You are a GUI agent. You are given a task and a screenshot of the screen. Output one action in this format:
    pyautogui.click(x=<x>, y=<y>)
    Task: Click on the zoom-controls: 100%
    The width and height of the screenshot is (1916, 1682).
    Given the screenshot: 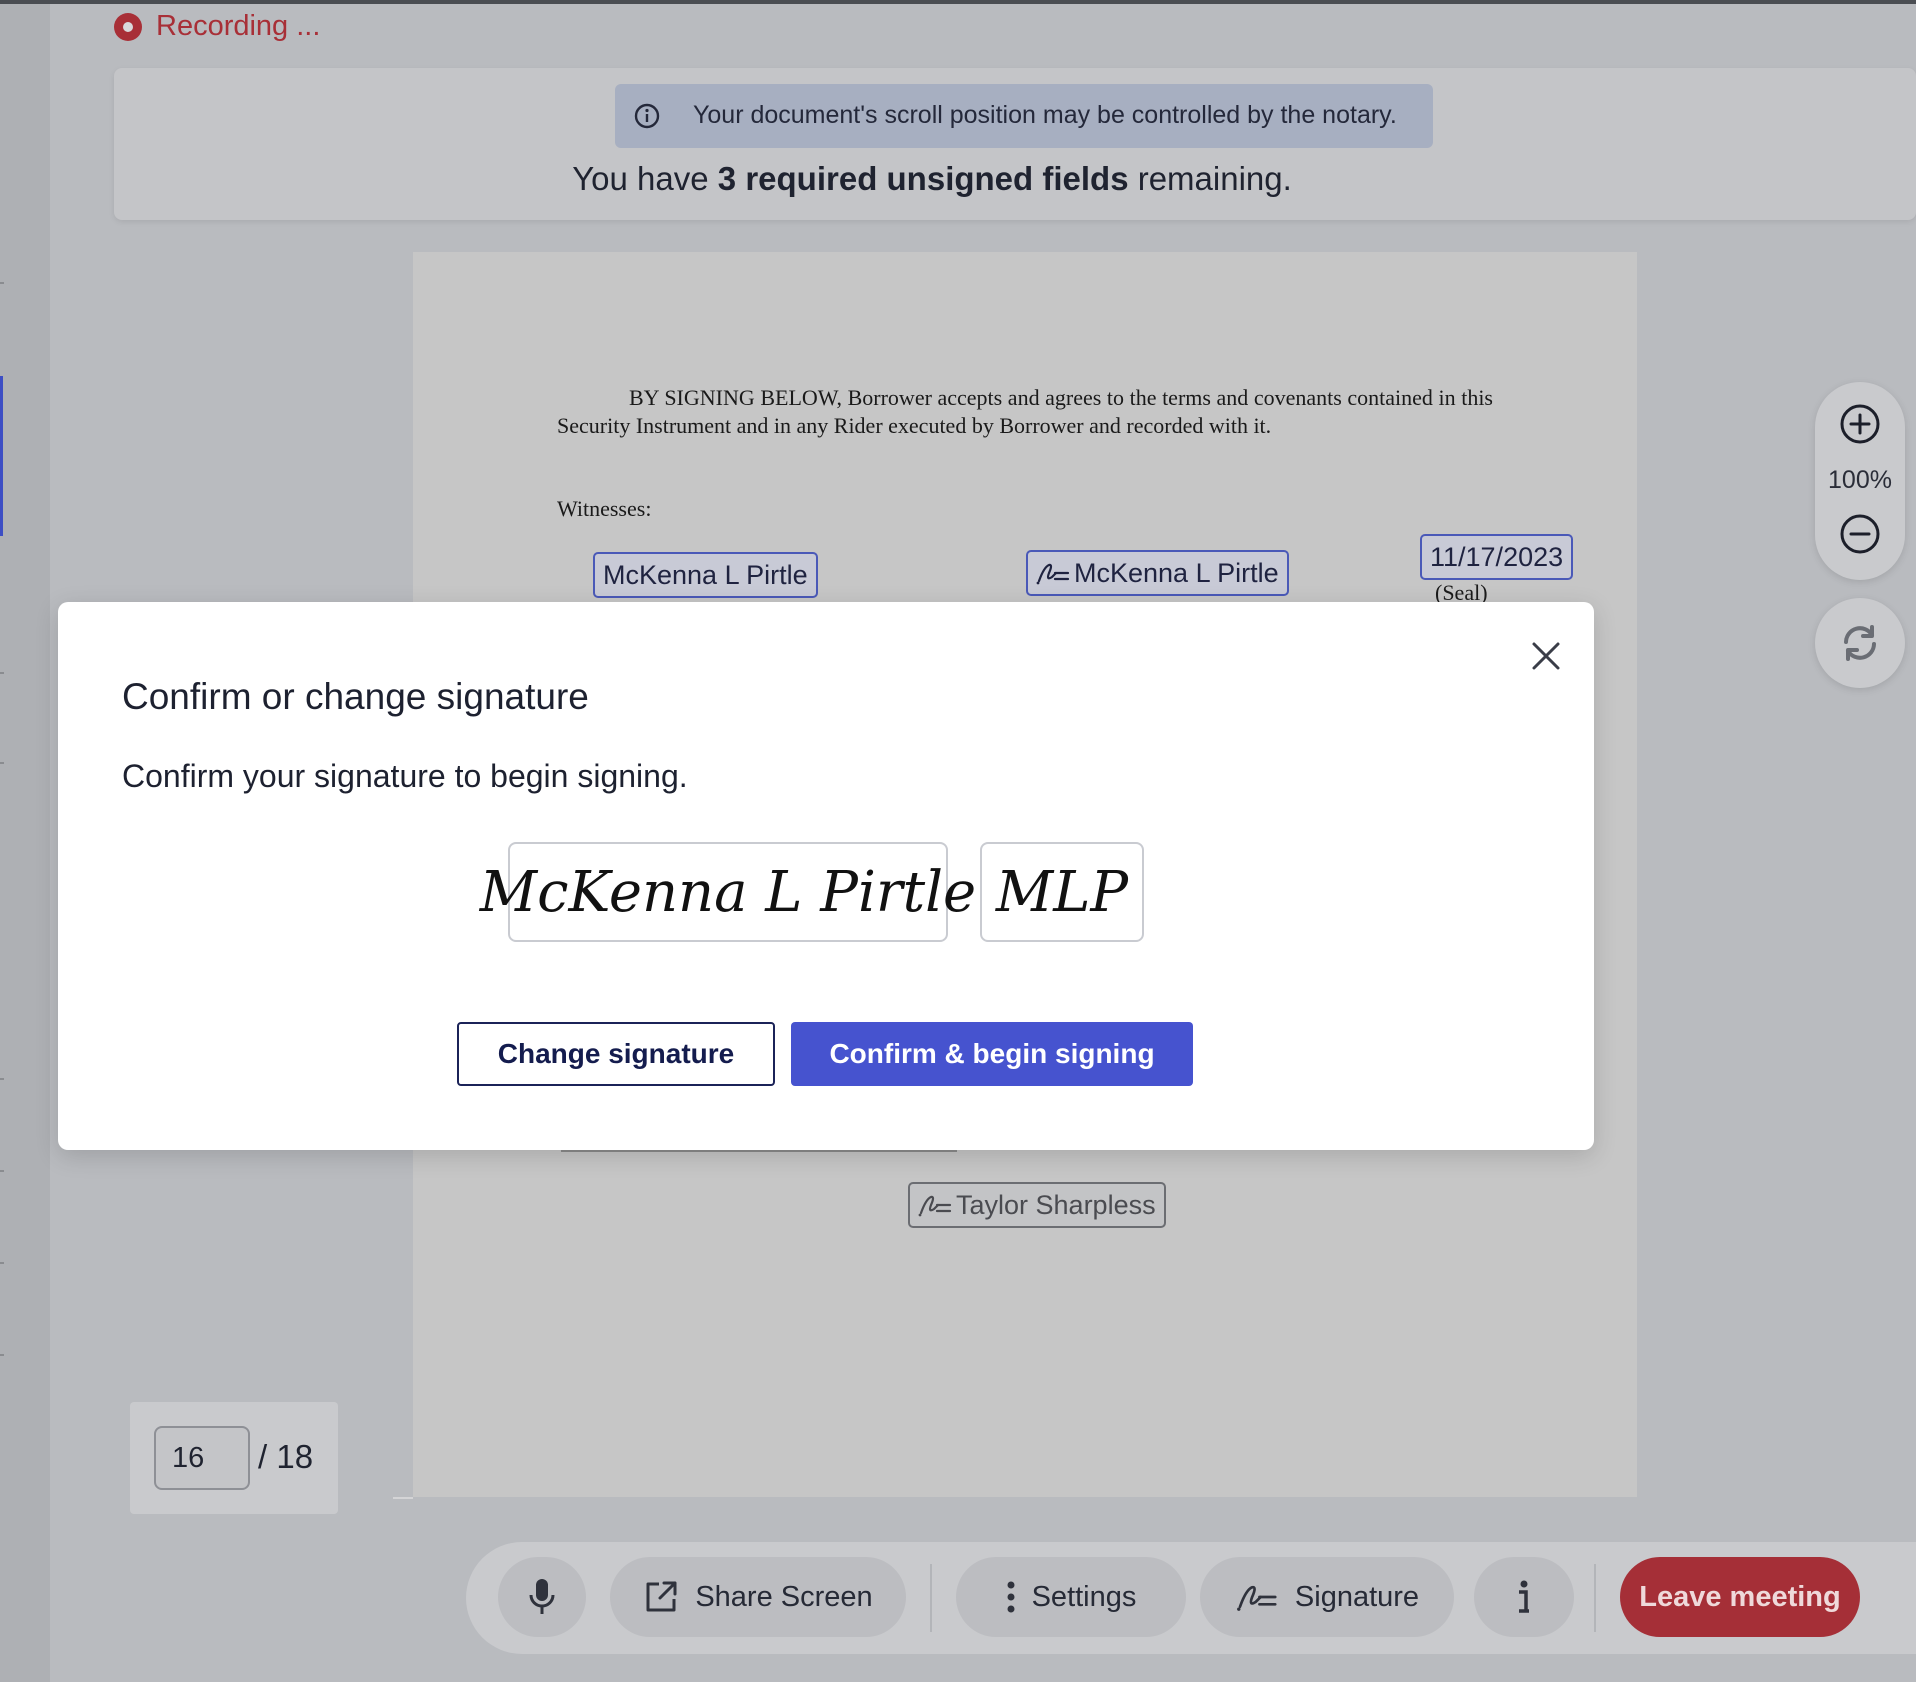 What is the action you would take?
    pyautogui.click(x=1860, y=481)
    